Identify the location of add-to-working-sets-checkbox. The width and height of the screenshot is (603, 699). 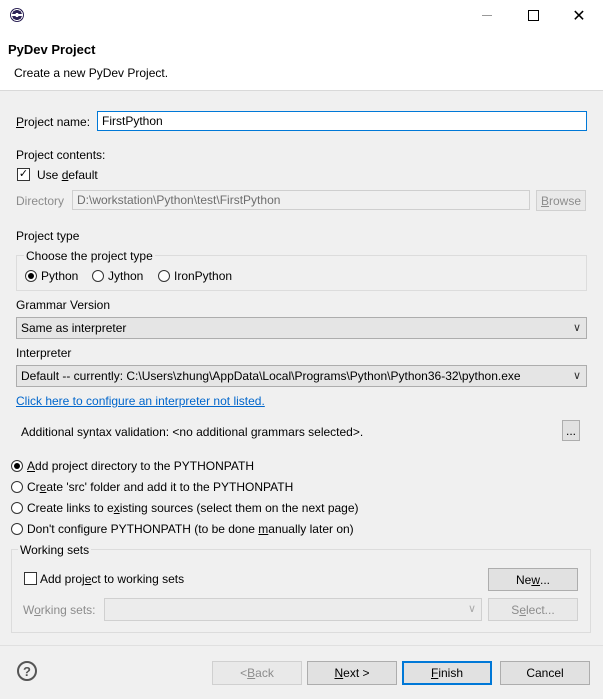
(30, 578).